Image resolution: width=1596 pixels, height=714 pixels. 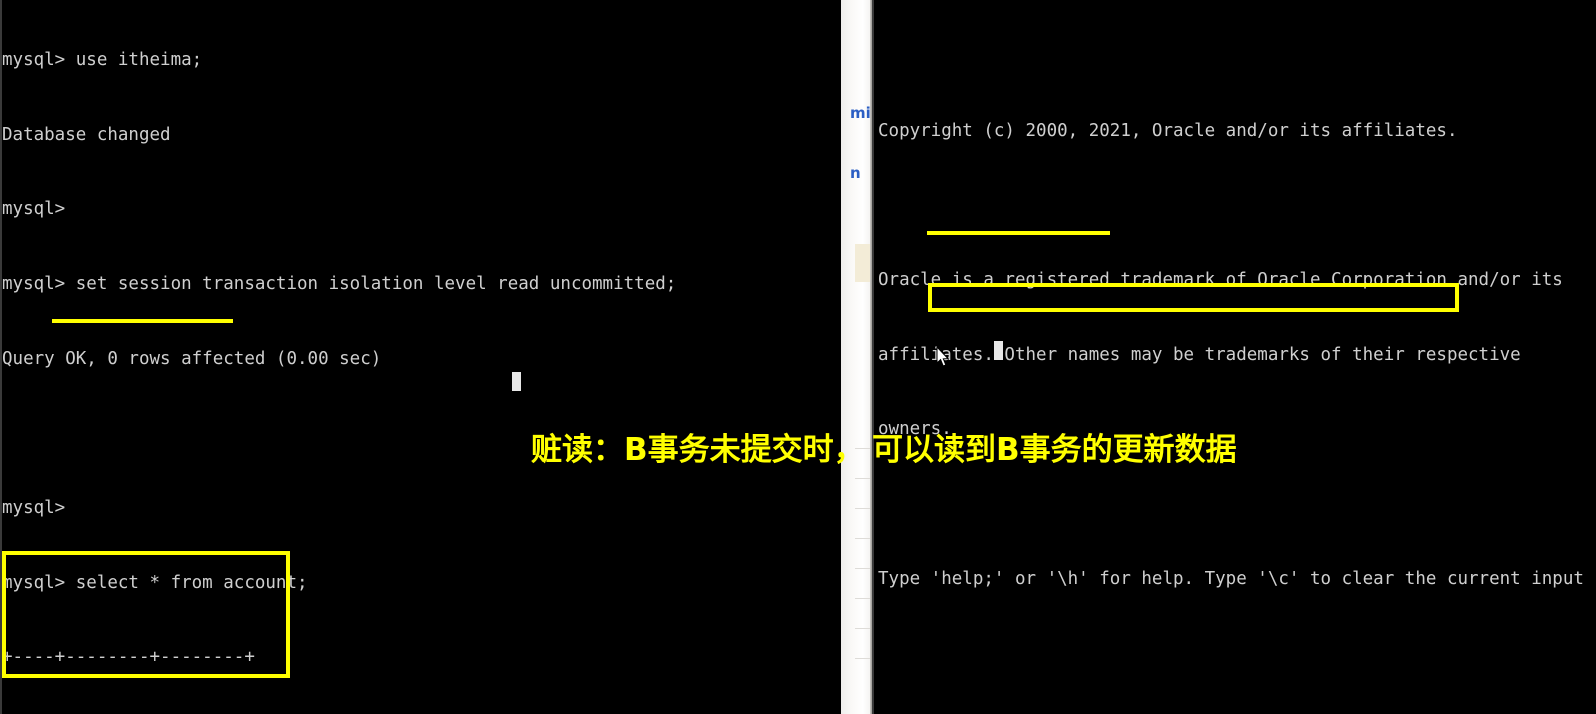 I want to click on highlight-underline-start-transaction-b, so click(x=1018, y=233).